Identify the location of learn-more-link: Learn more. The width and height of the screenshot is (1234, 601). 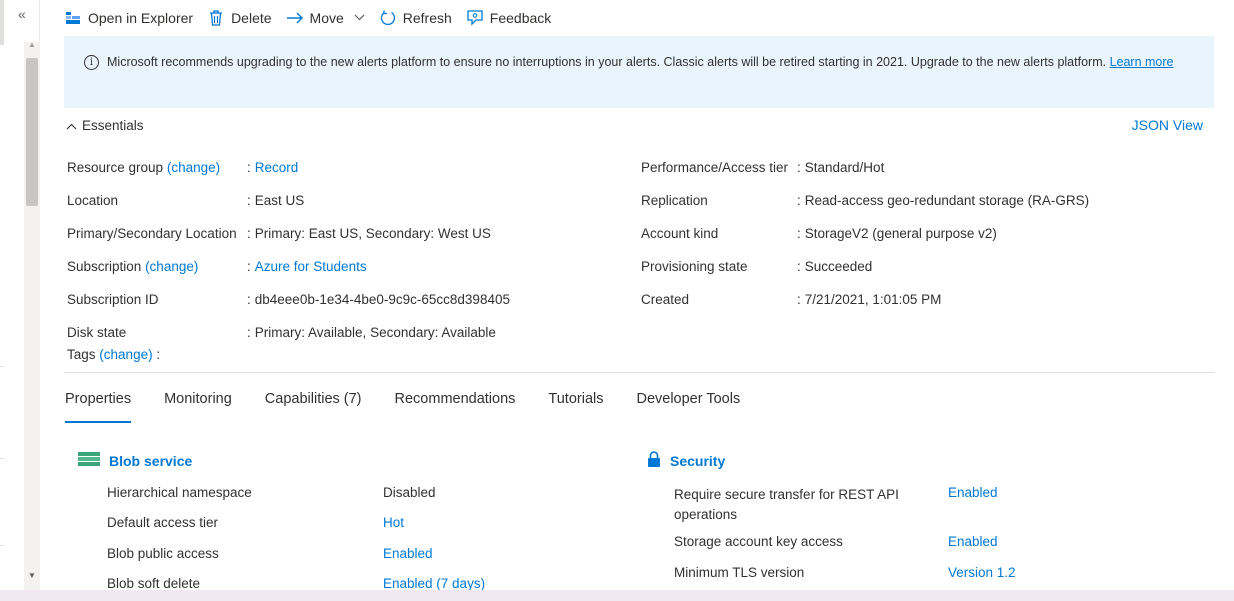
(1142, 62).